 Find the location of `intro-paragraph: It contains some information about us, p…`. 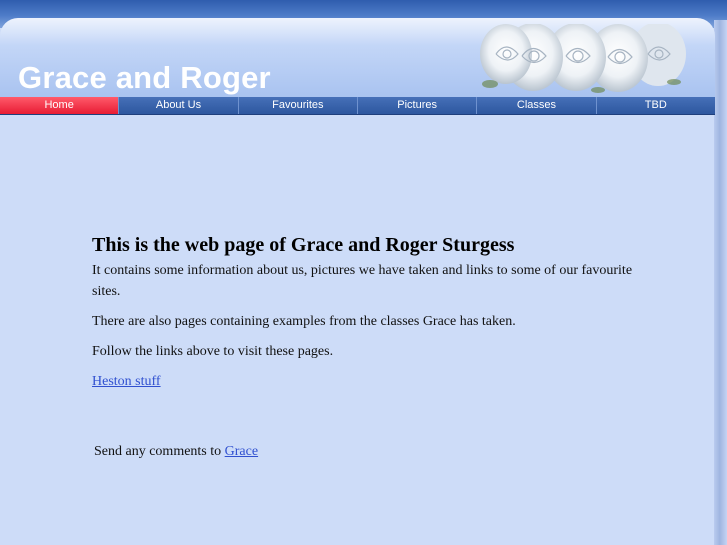

intro-paragraph: It contains some information about us, p… is located at coordinates (362, 281).